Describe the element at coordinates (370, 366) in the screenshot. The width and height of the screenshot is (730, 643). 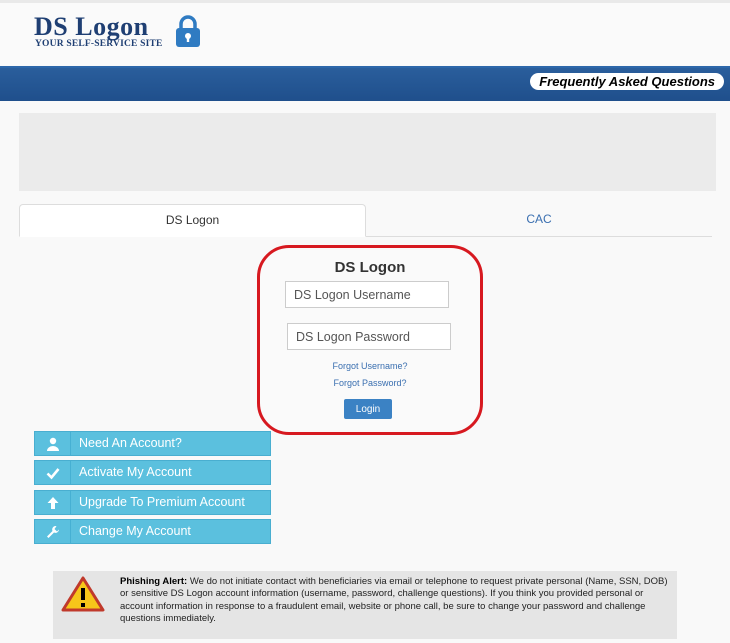
I see `forgot-username-link: Forgot Username?` at that location.